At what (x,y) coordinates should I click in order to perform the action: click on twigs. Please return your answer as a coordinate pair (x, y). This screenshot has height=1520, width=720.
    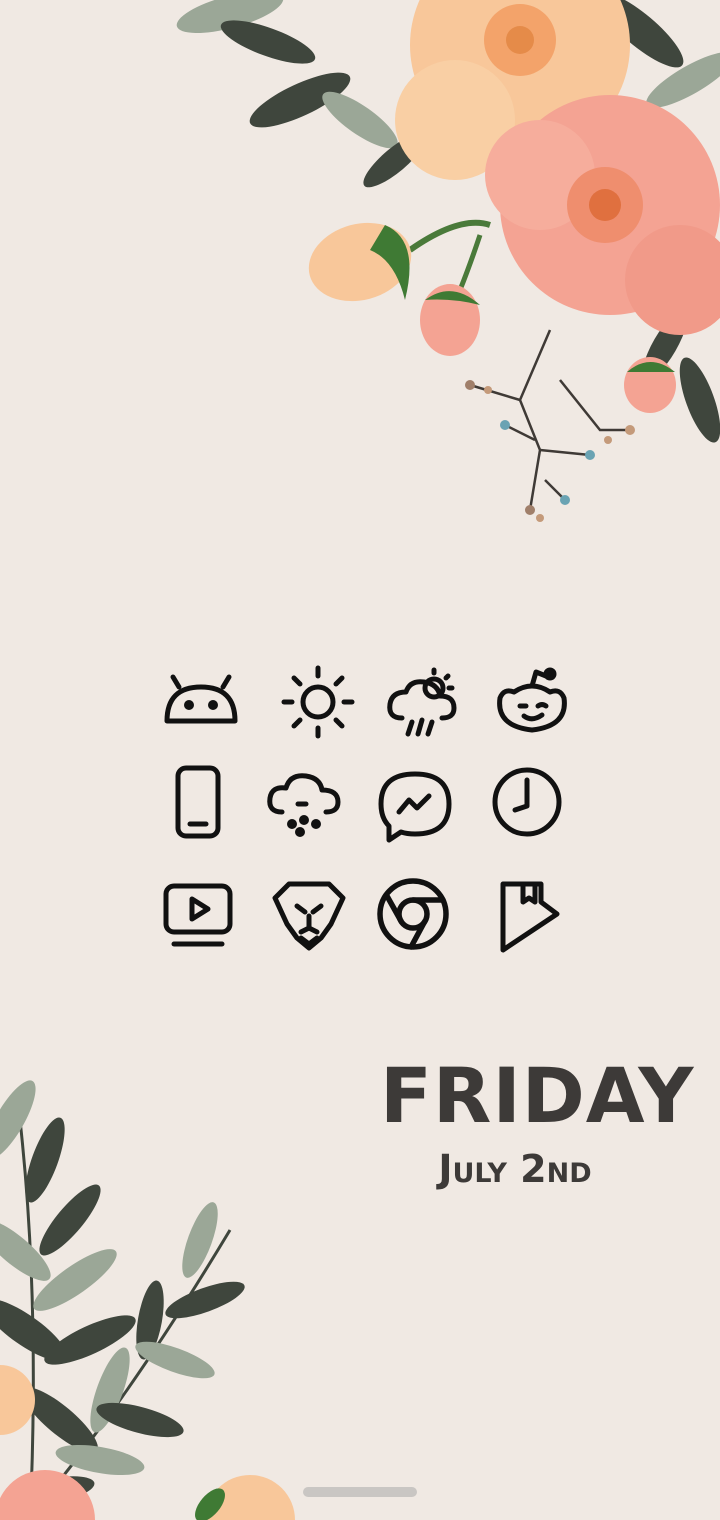
    Looking at the image, I should click on (549, 420).